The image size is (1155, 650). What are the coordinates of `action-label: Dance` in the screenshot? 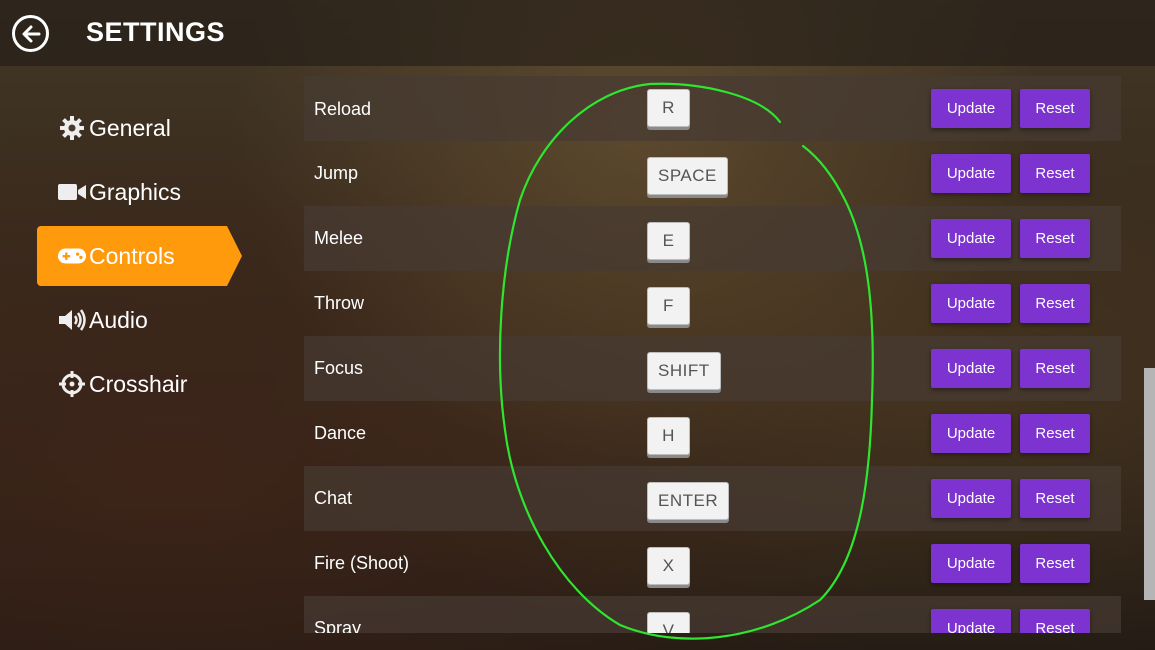 It's located at (340, 433).